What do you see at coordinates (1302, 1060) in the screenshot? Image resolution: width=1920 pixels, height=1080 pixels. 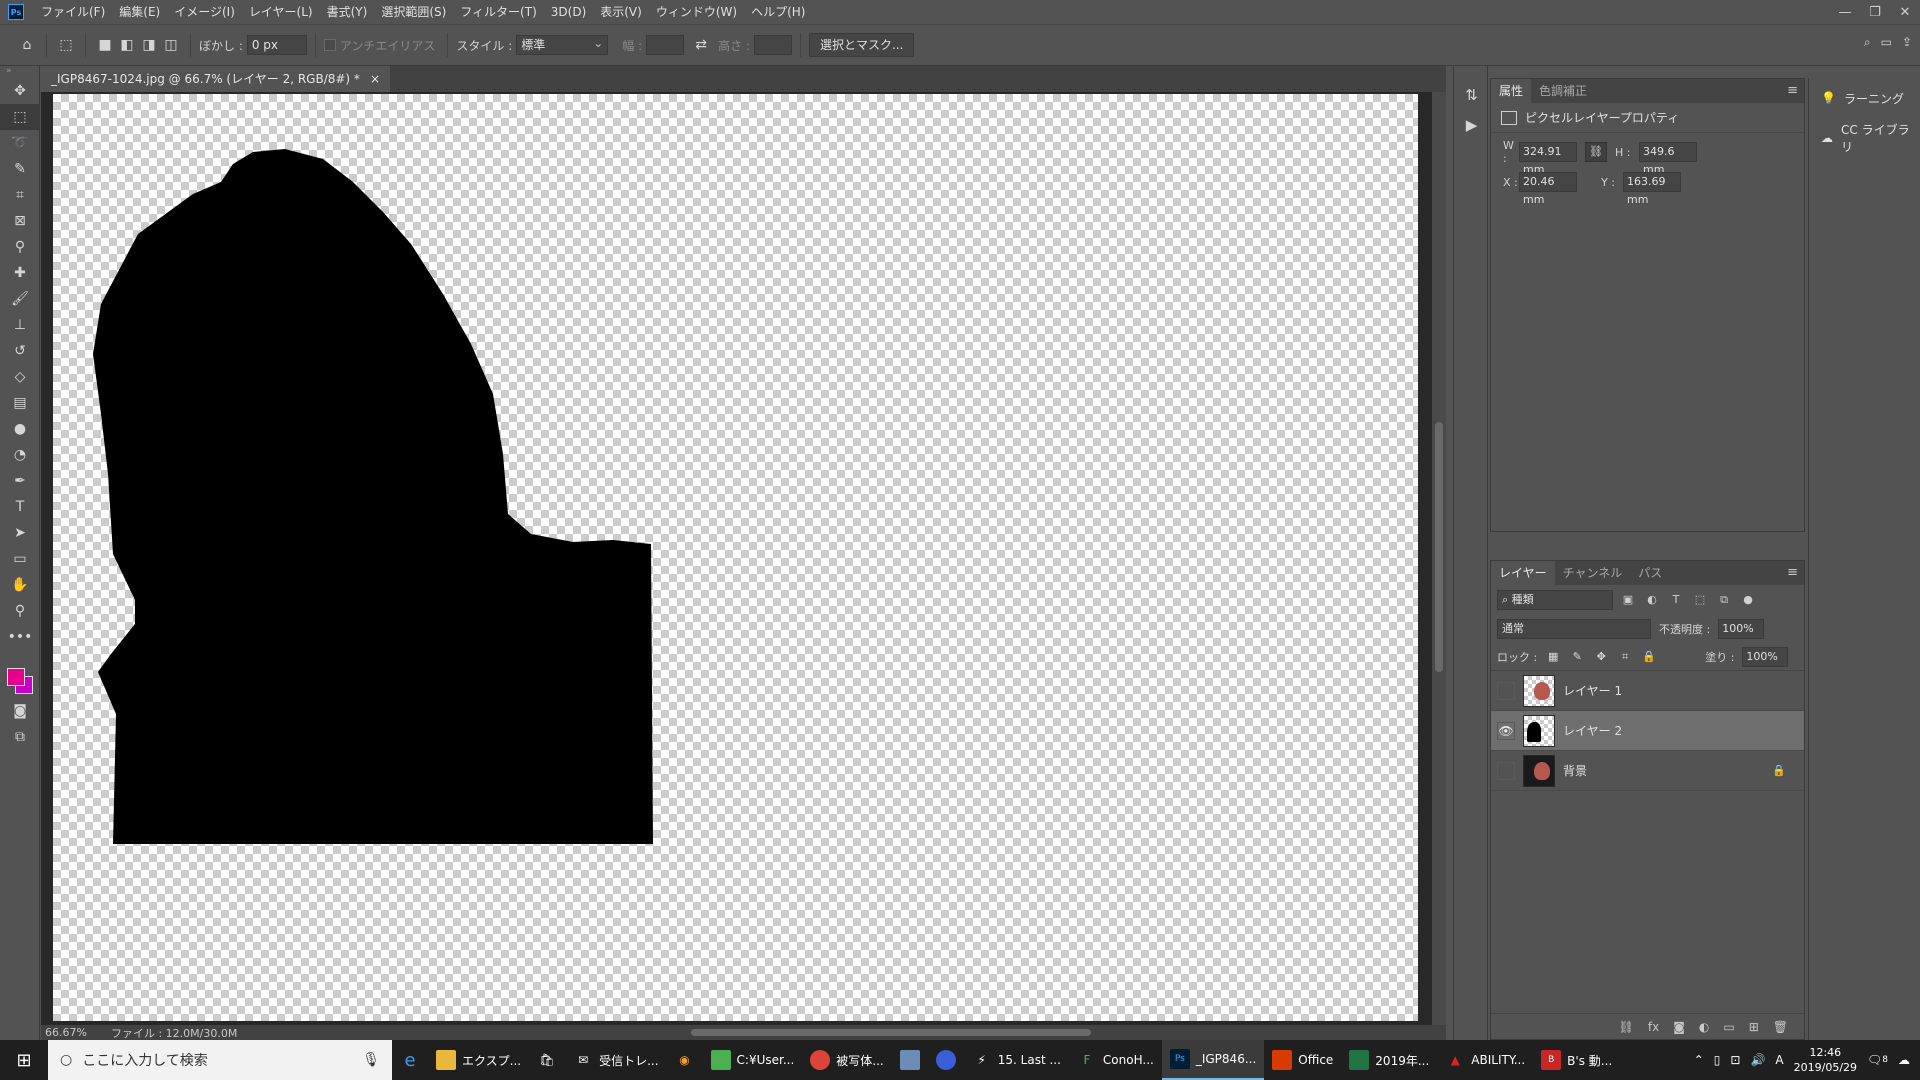 I see `office-app: Office` at bounding box center [1302, 1060].